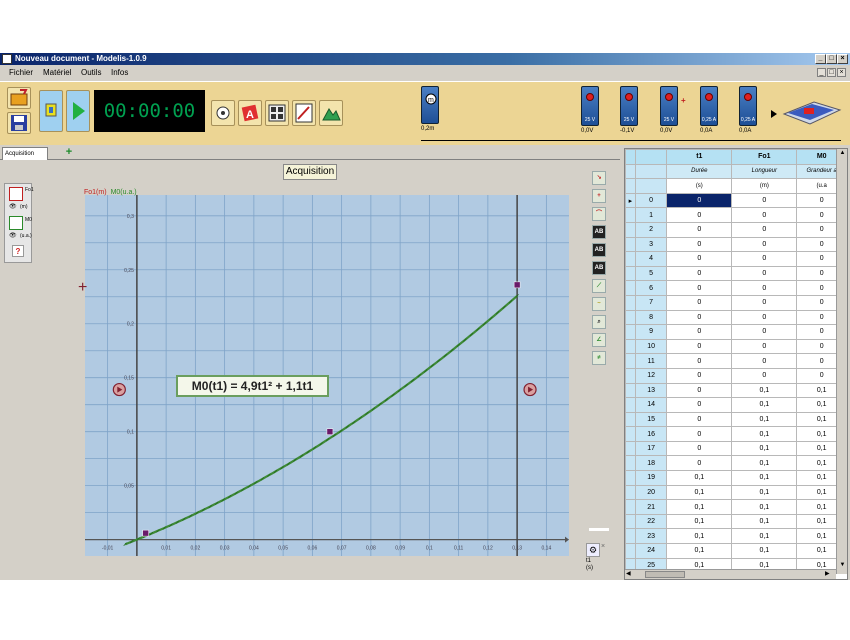 Image resolution: width=850 pixels, height=640 pixels. I want to click on table-row: 23 0,1 0,1 0,1, so click(736, 536).